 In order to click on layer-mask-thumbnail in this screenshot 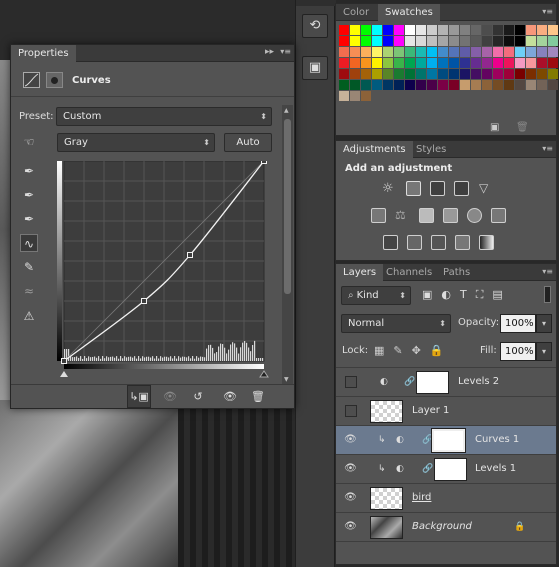, I will do `click(448, 440)`.